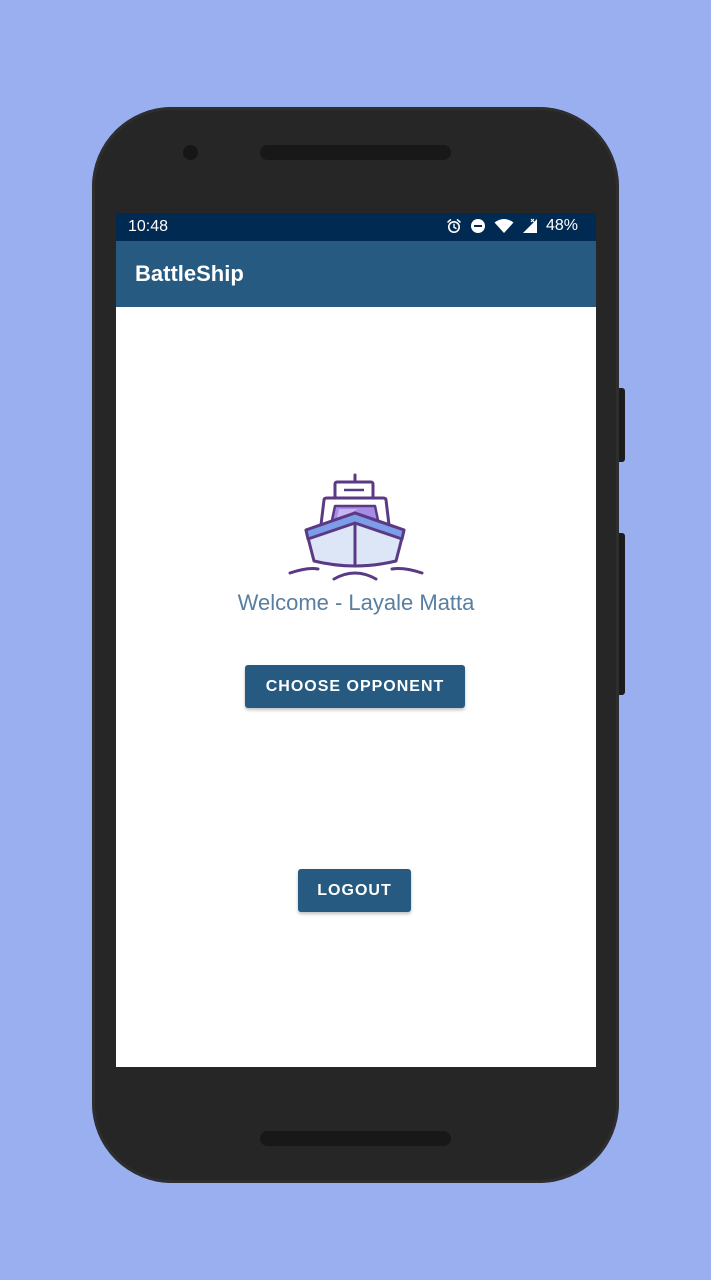 The height and width of the screenshot is (1280, 711). Describe the element at coordinates (356, 602) in the screenshot. I see `welcome-text: Welcome - Layale Matta` at that location.